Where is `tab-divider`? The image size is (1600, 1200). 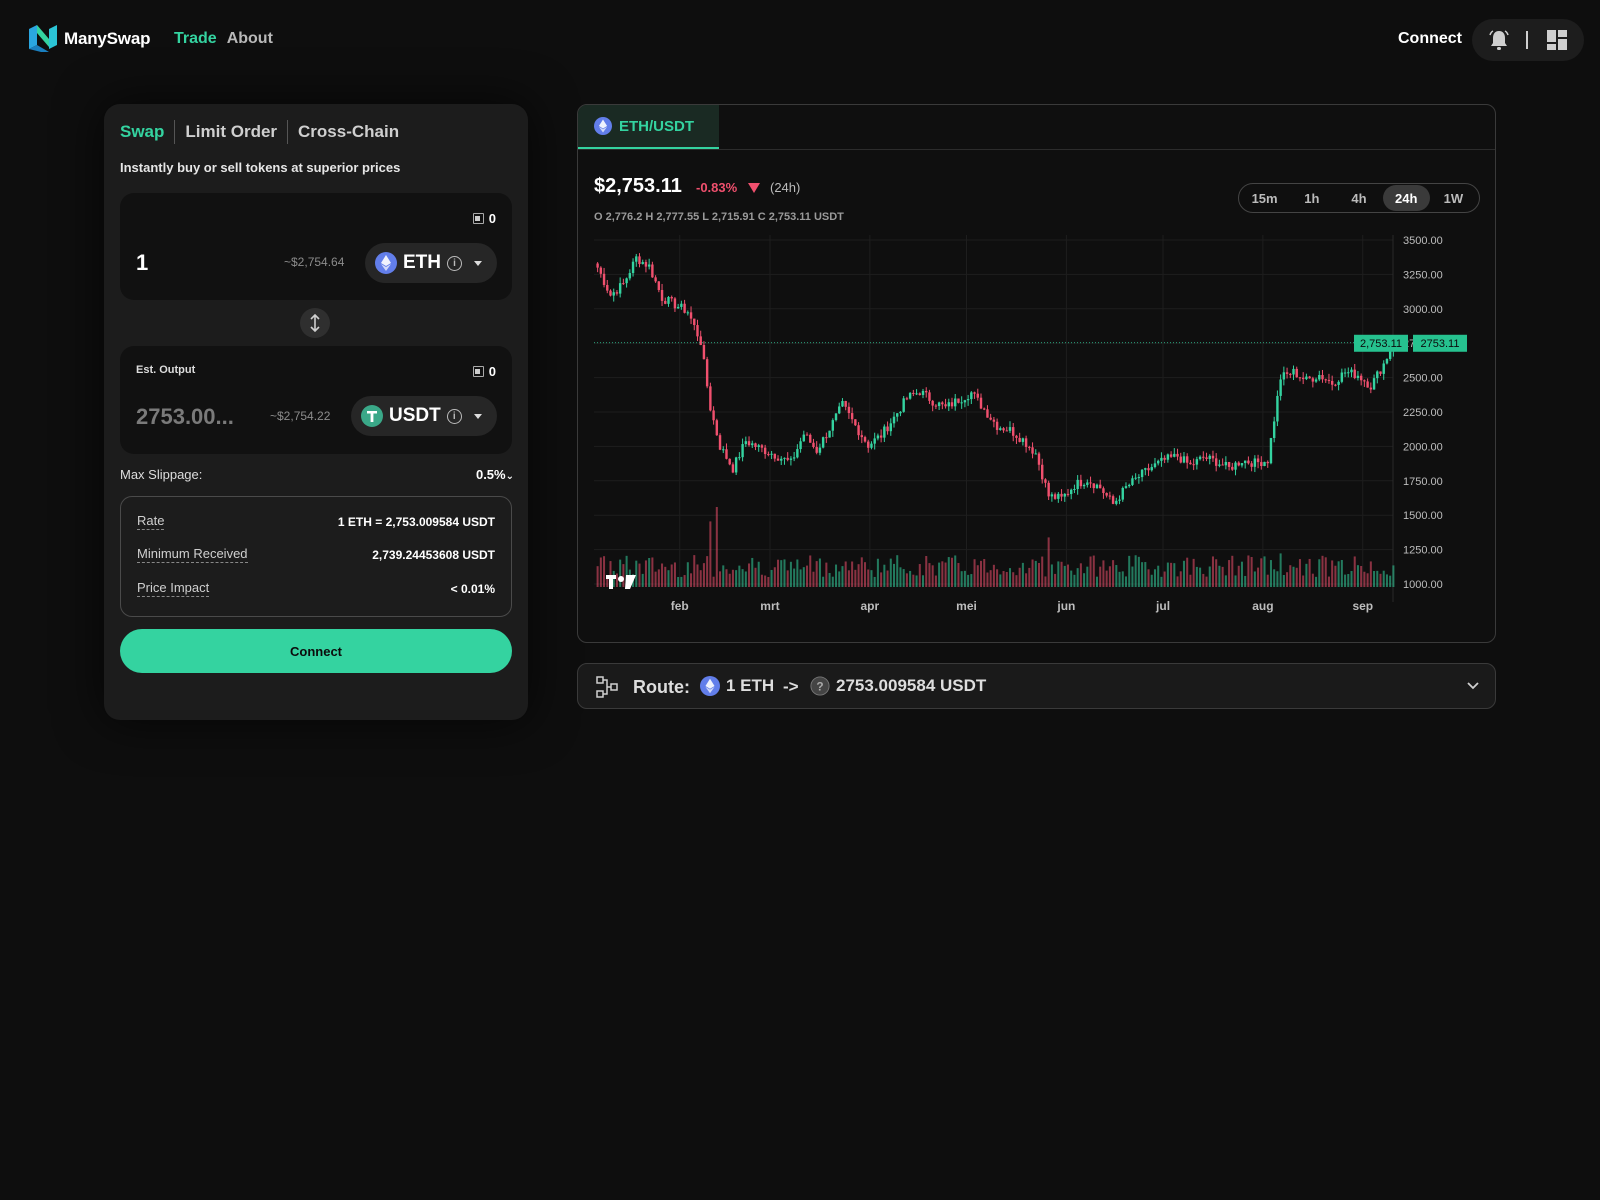
tab-divider is located at coordinates (175, 132).